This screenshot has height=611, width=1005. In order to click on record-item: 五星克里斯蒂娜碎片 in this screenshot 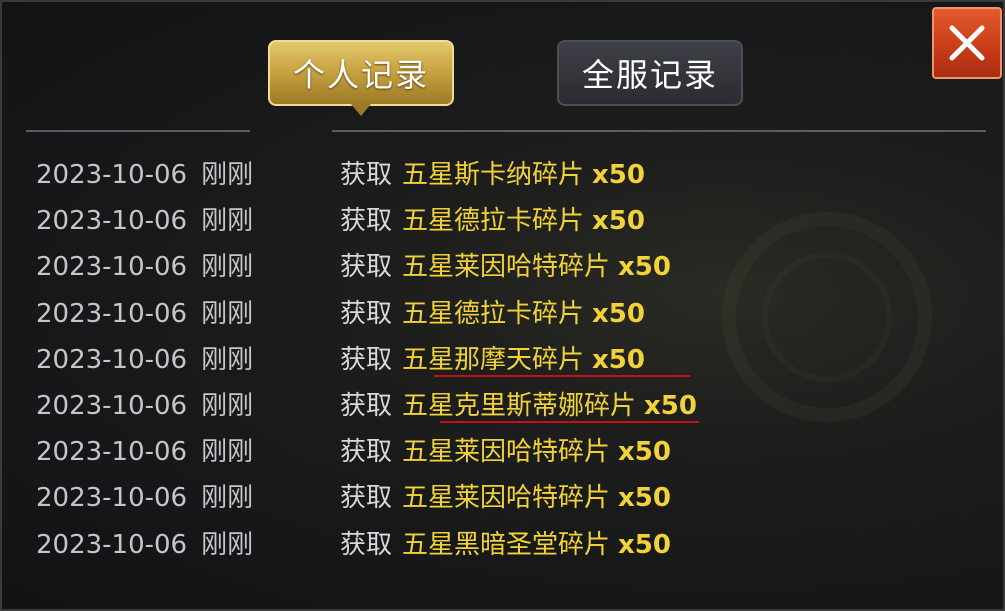, I will do `click(519, 405)`.